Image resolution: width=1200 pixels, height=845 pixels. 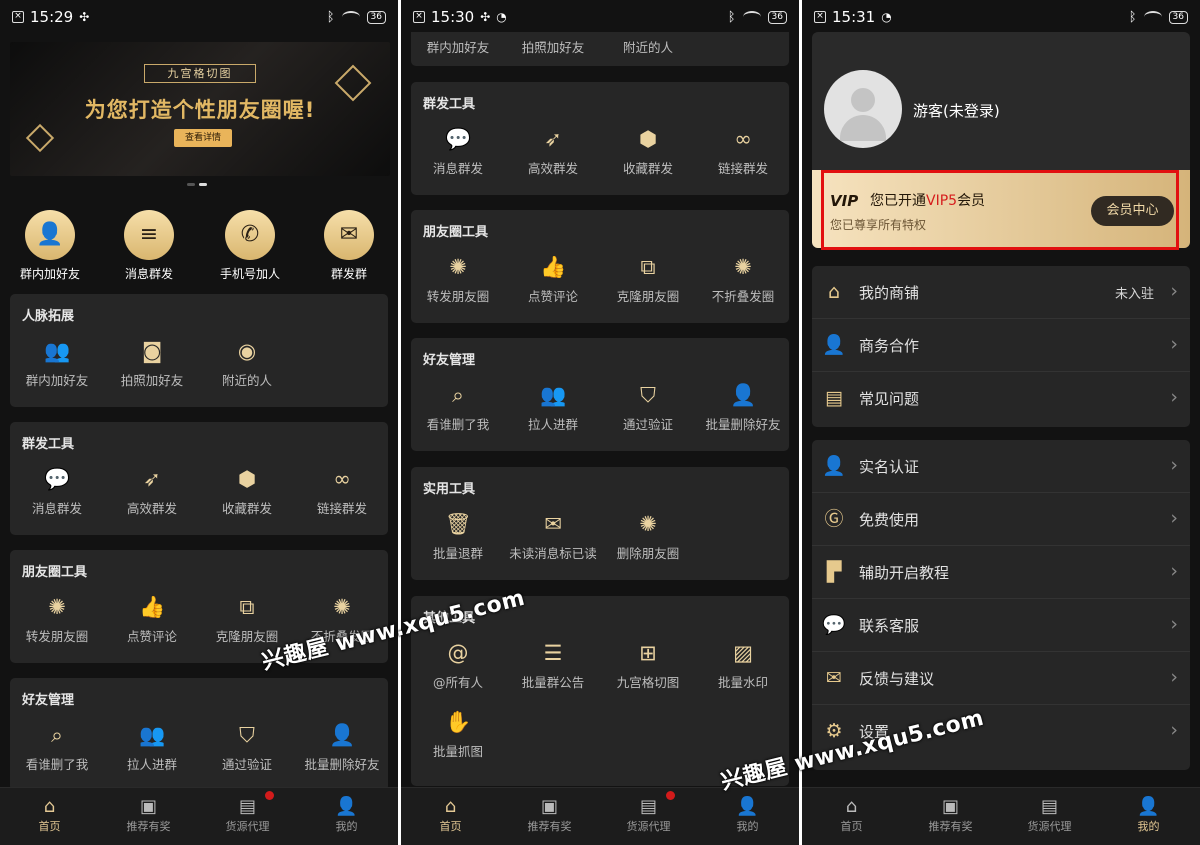 What do you see at coordinates (834, 519) in the screenshot?
I see `g-circle-icon: Ⓖ` at bounding box center [834, 519].